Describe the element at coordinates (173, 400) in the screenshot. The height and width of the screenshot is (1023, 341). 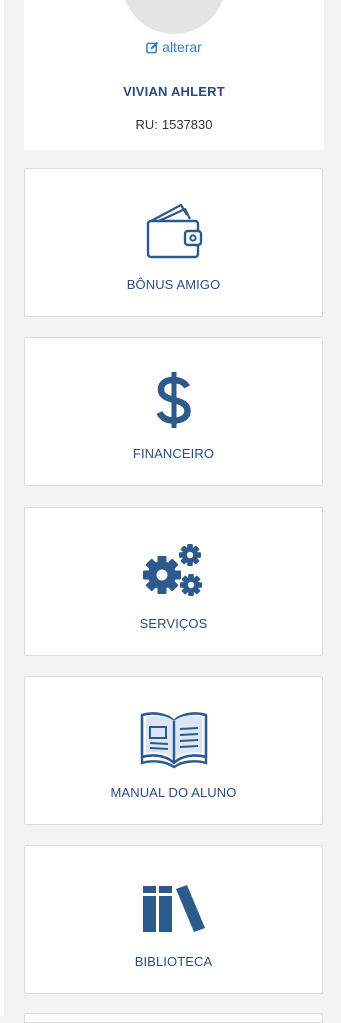
I see `dollar-icon` at that location.